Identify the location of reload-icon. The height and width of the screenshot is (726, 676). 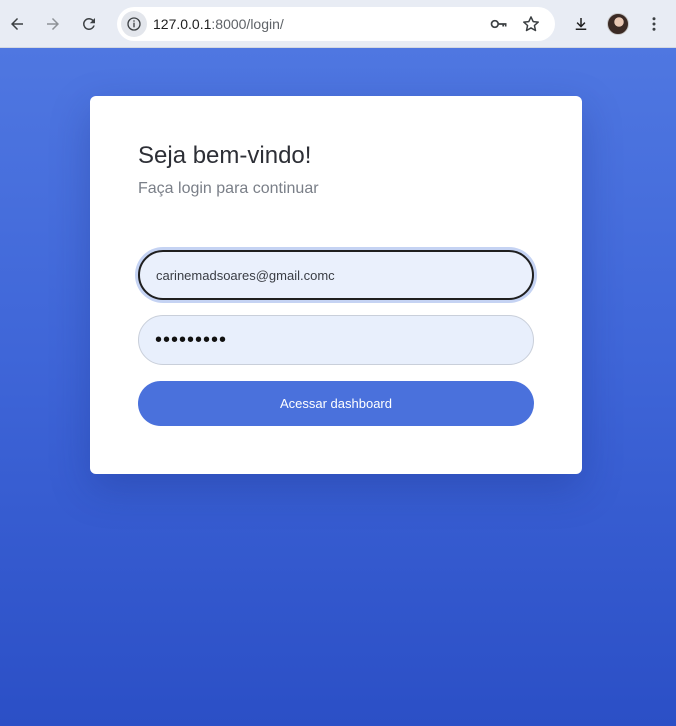
(88, 23).